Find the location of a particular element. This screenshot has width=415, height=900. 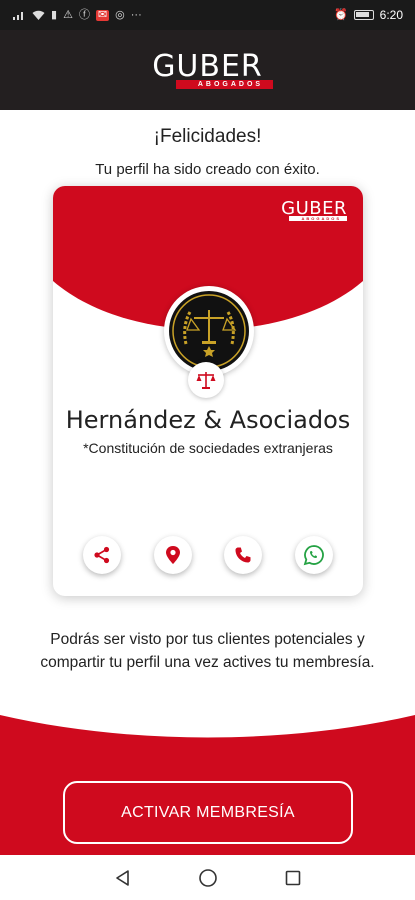

status-time: 6:20 is located at coordinates (391, 15).